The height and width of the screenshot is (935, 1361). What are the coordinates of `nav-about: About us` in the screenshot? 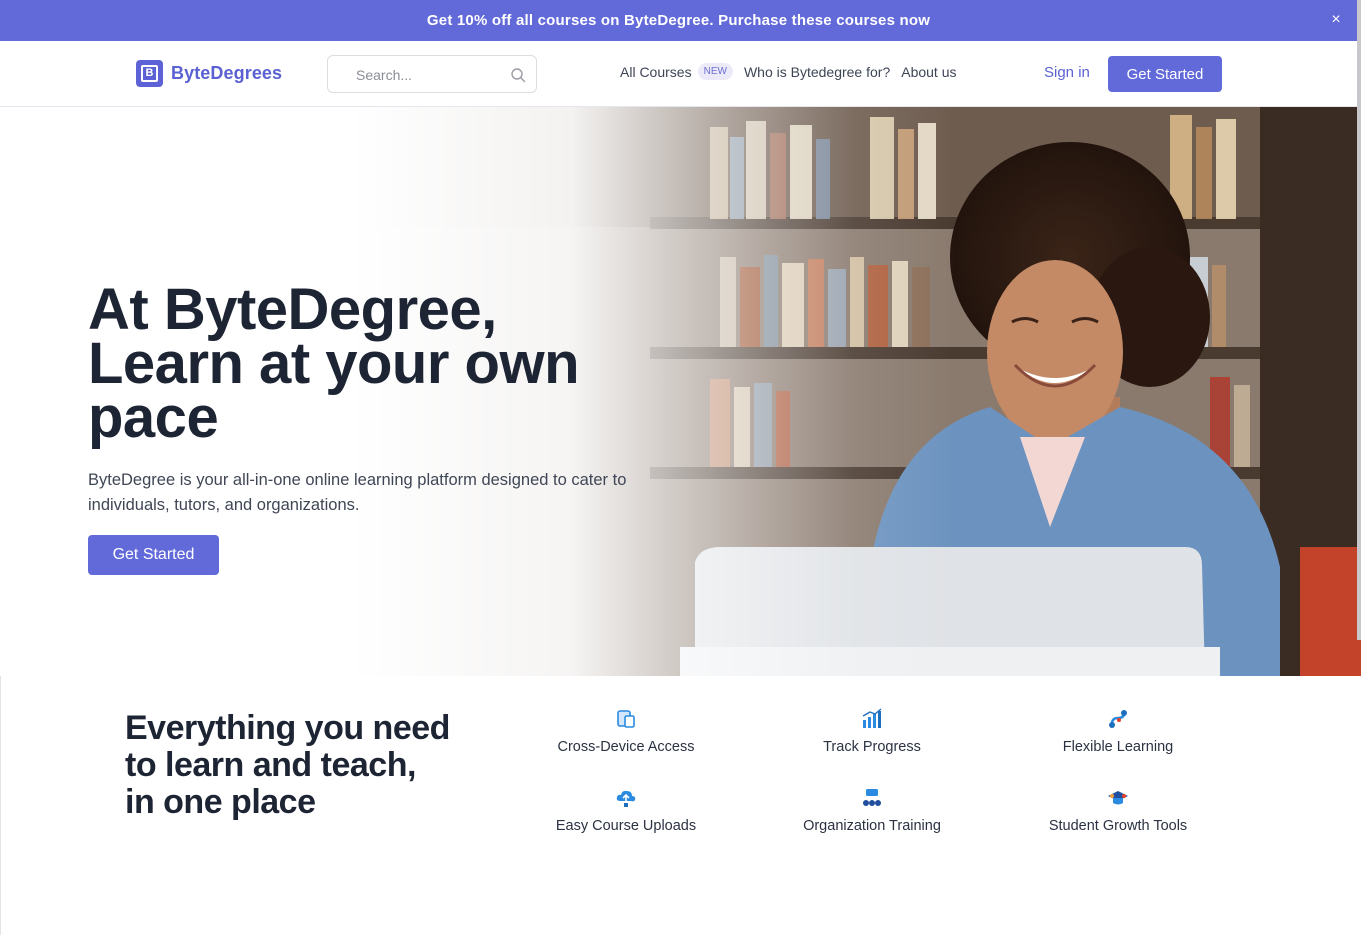 It's located at (928, 72).